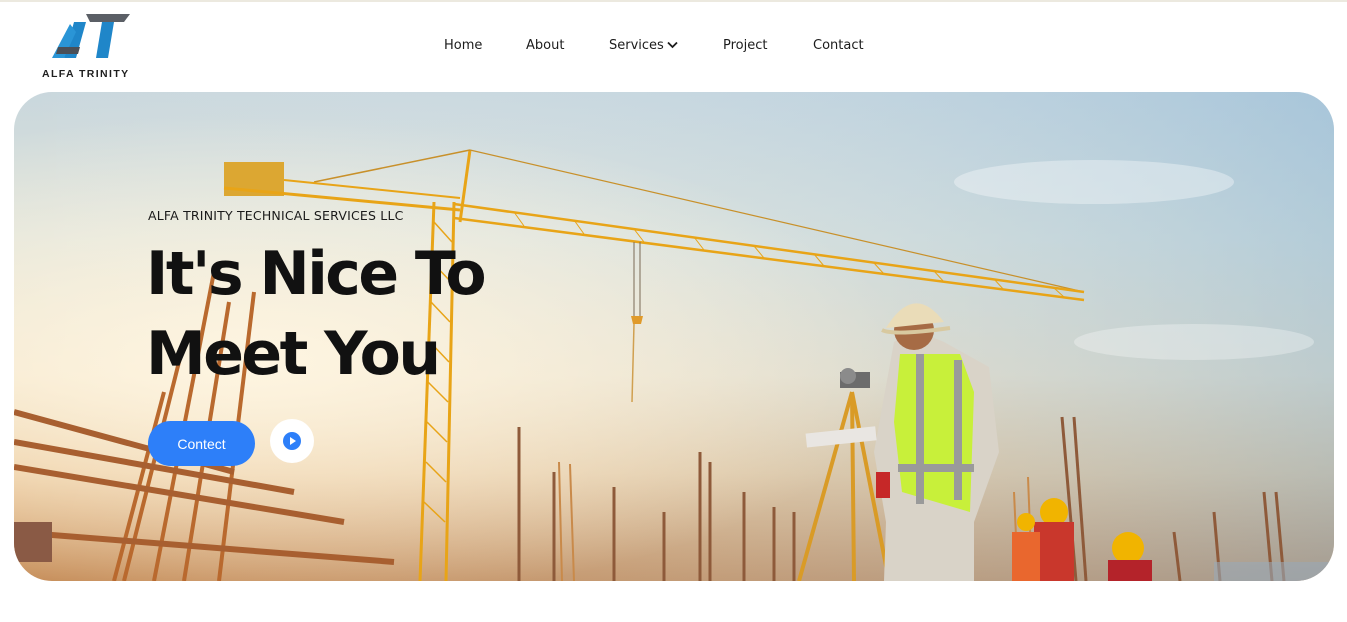  Describe the element at coordinates (545, 45) in the screenshot. I see `nav-about: About` at that location.